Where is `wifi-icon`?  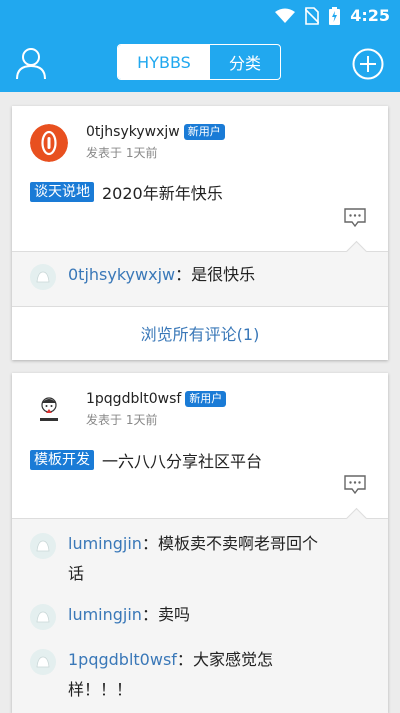
wifi-icon is located at coordinates (285, 15).